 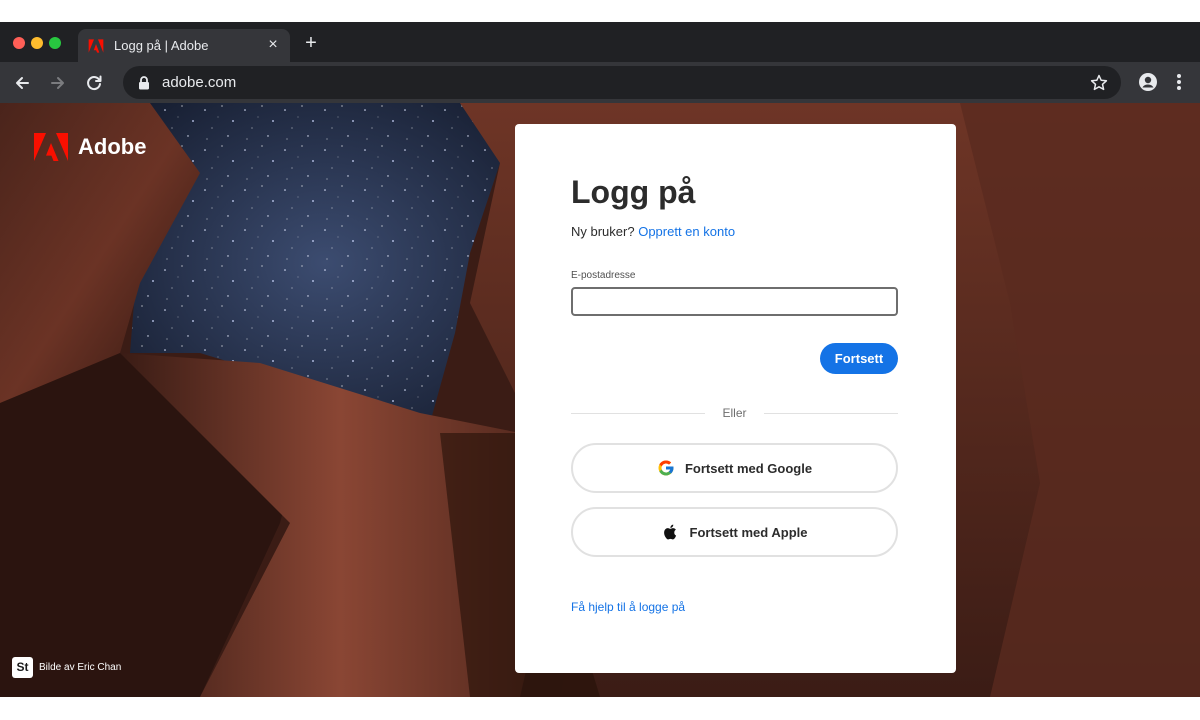 I want to click on google-g-icon, so click(x=666, y=468).